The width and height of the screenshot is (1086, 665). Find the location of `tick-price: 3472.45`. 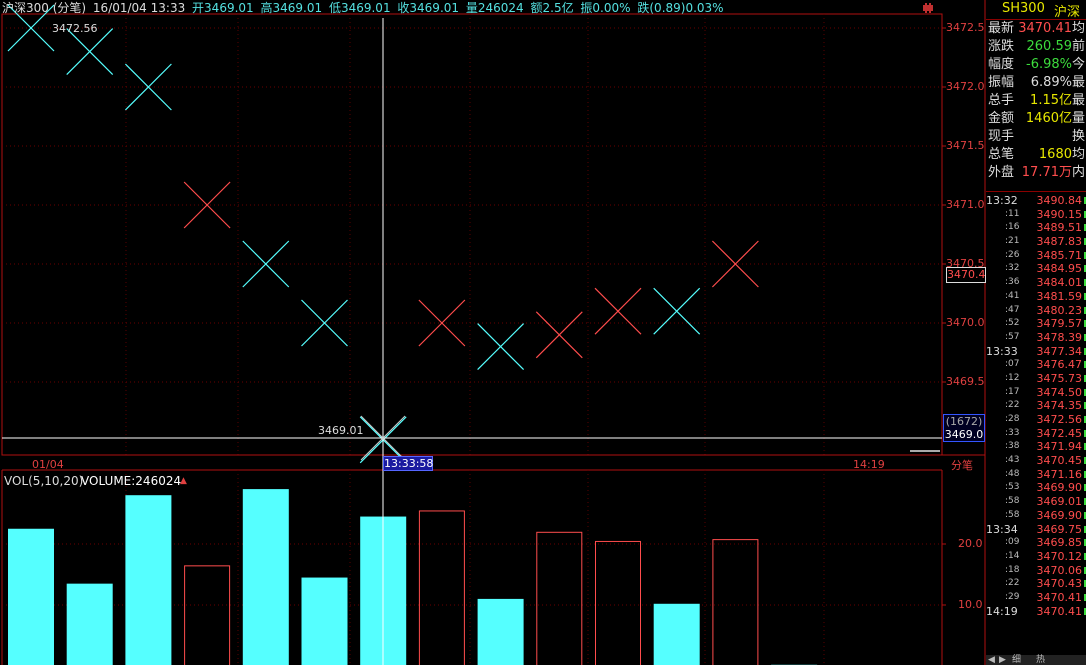

tick-price: 3472.45 is located at coordinates (1059, 433).